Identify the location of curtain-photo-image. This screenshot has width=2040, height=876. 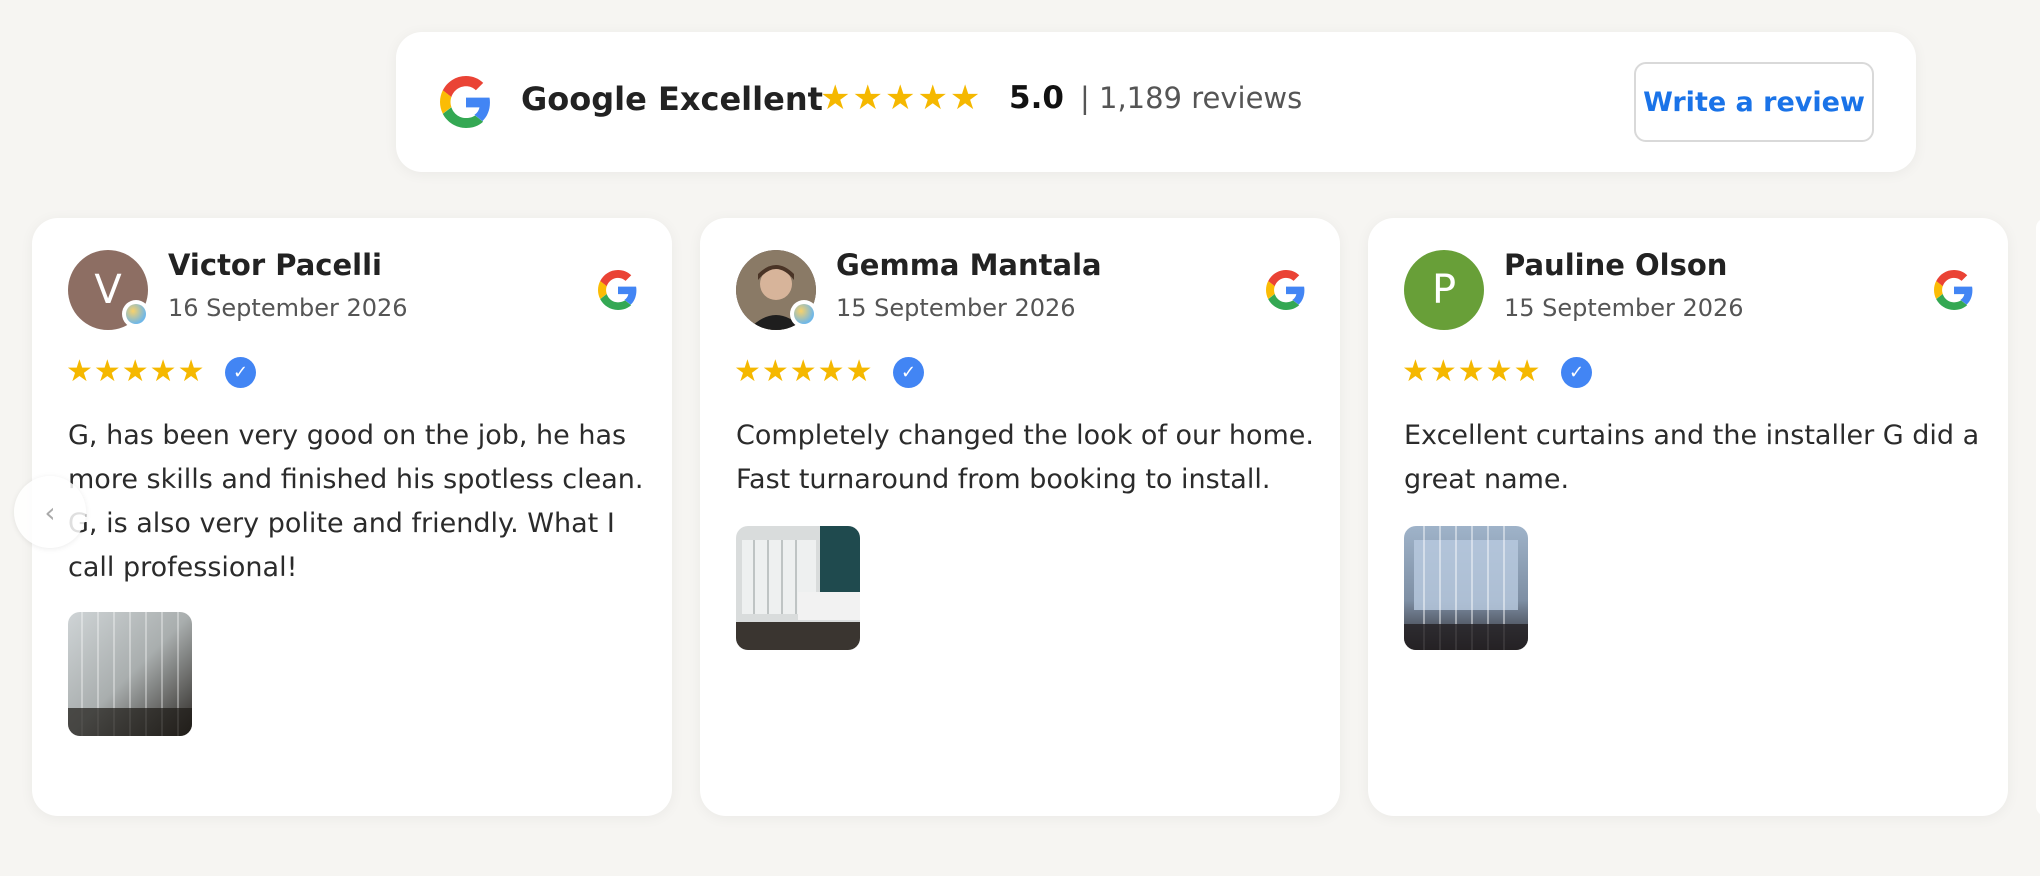
(130, 674).